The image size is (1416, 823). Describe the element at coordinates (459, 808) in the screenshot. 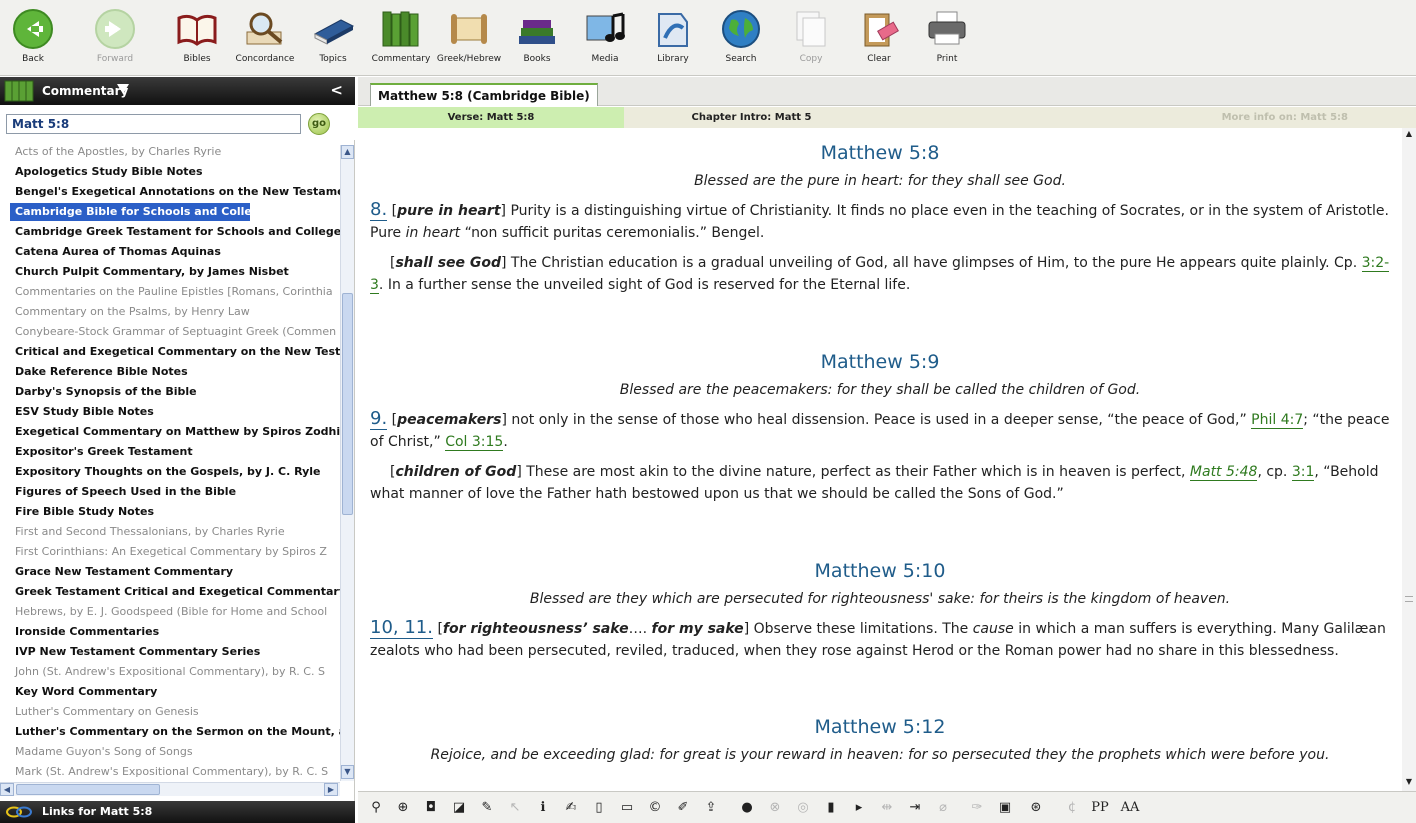

I see `arrow-box-icon: ◪` at that location.